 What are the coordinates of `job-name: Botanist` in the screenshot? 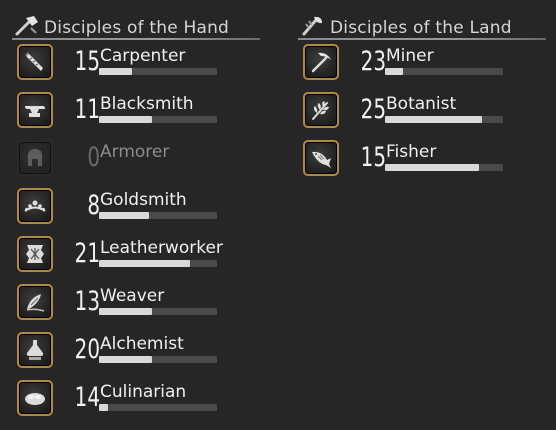 It's located at (421, 104).